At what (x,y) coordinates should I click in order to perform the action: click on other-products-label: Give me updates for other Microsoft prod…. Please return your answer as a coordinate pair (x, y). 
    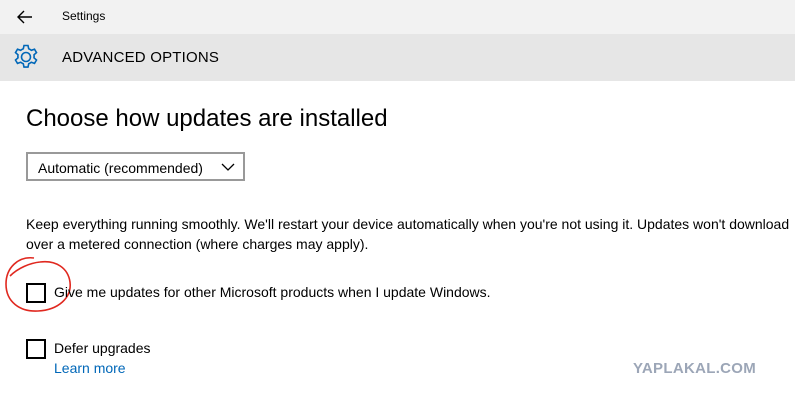
    Looking at the image, I should click on (272, 292).